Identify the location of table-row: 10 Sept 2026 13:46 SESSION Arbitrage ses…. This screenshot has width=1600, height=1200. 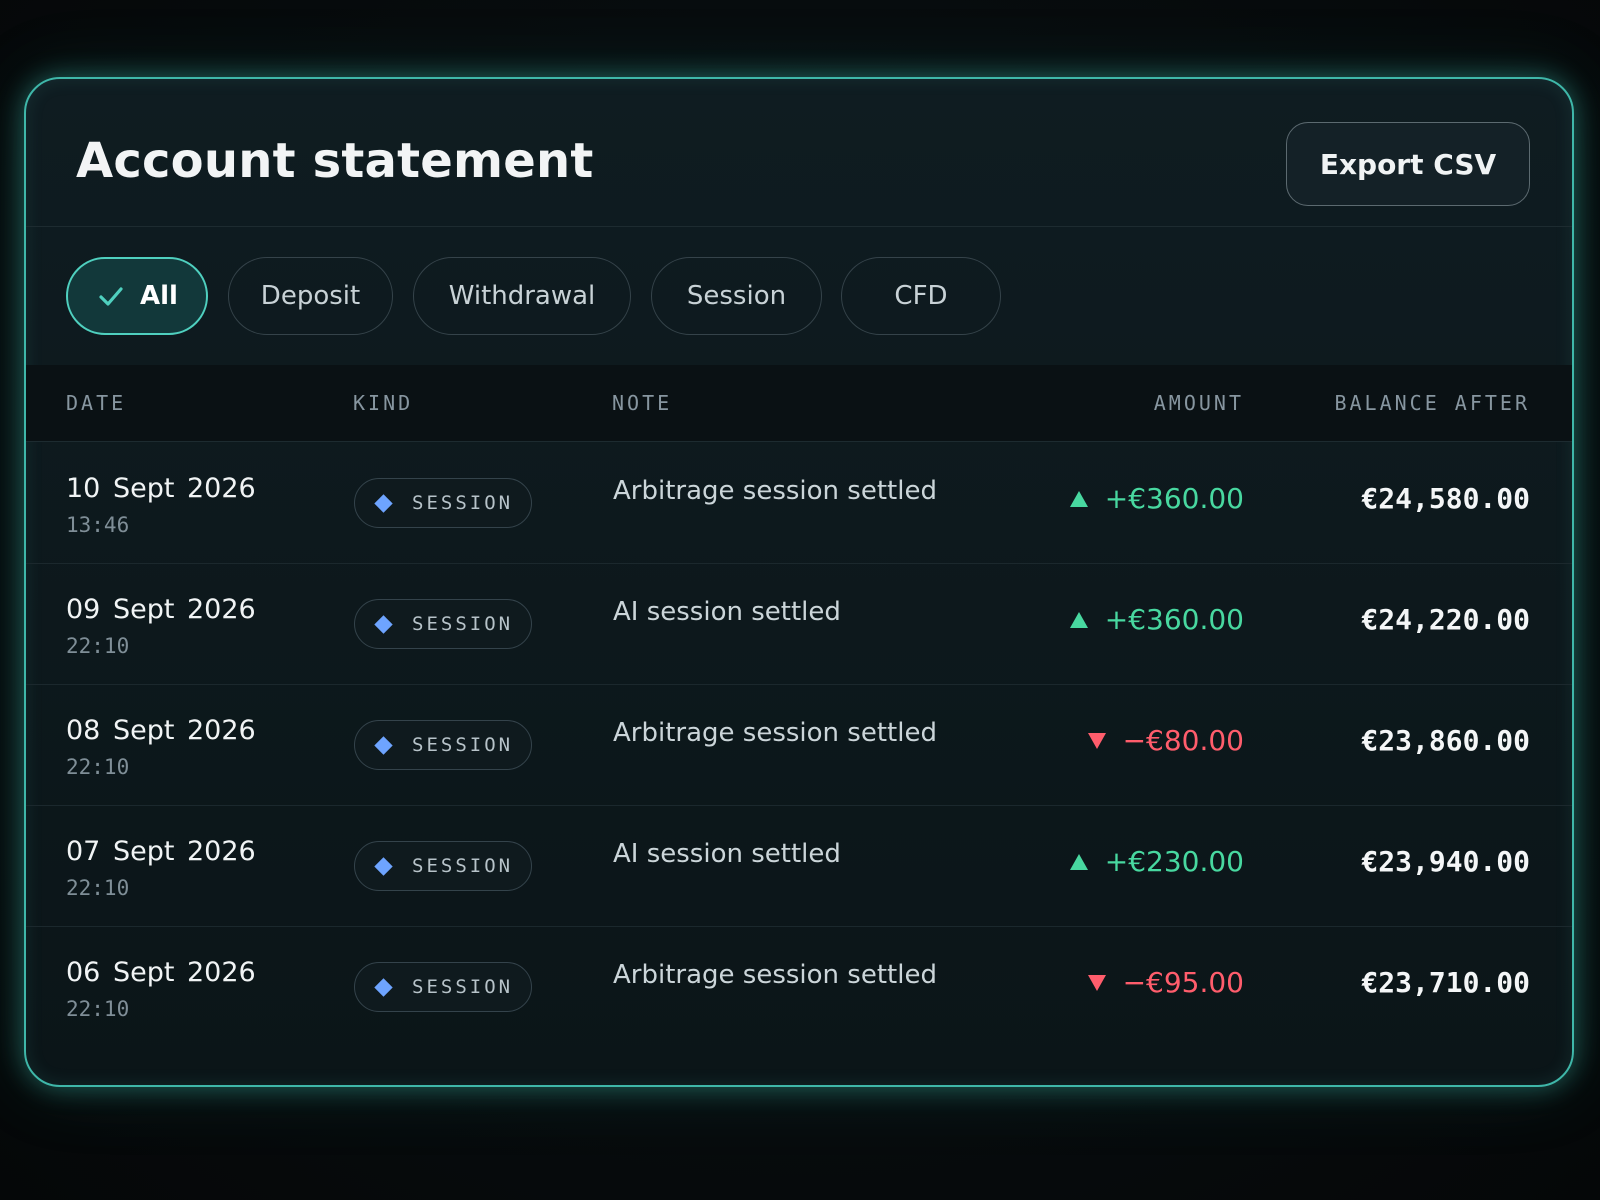
(799, 503).